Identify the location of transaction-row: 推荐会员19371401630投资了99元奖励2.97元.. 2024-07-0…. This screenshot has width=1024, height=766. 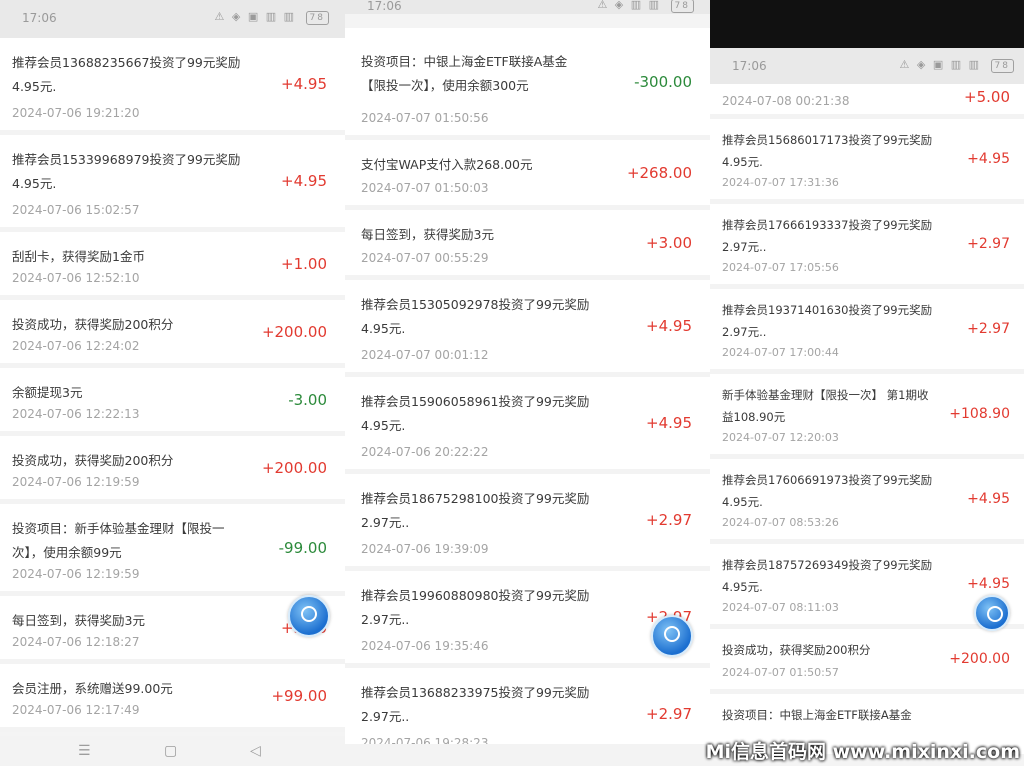
(867, 331).